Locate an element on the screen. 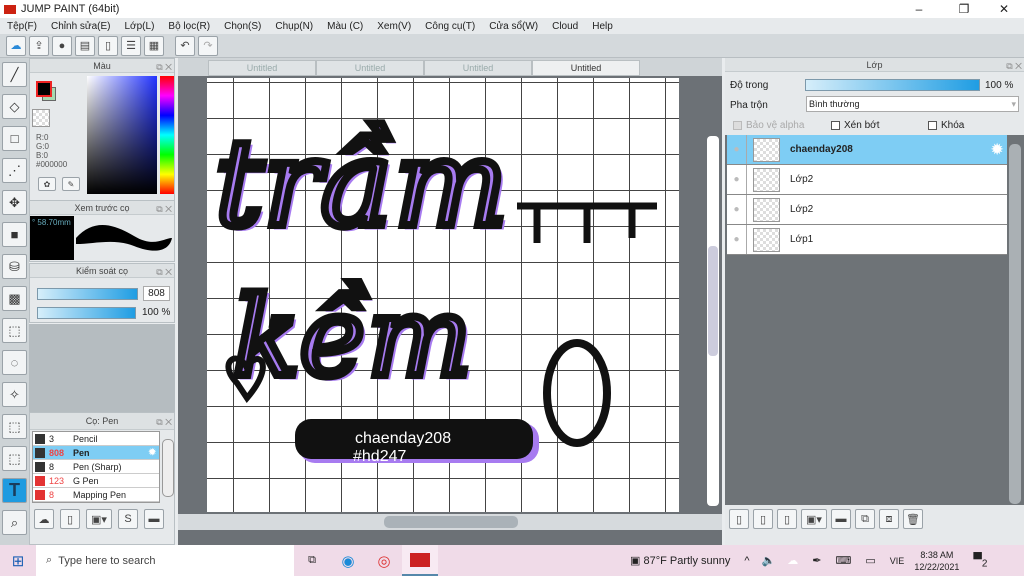 The height and width of the screenshot is (576, 1024). select-pen-icon: ⬚ is located at coordinates (14, 426).